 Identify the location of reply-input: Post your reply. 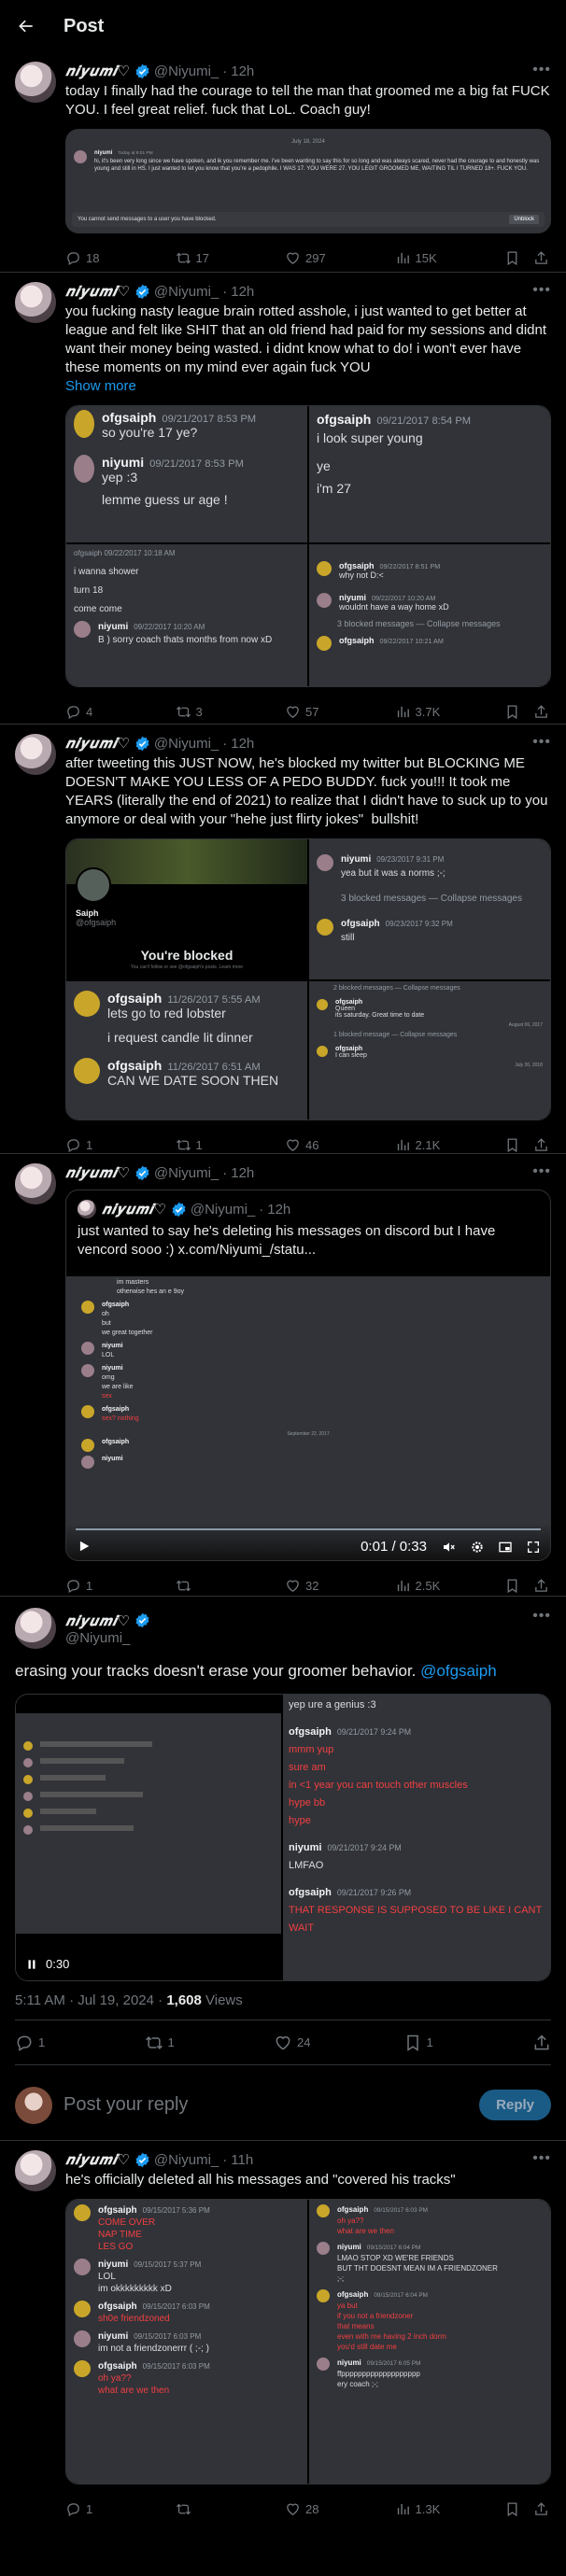
(271, 2105).